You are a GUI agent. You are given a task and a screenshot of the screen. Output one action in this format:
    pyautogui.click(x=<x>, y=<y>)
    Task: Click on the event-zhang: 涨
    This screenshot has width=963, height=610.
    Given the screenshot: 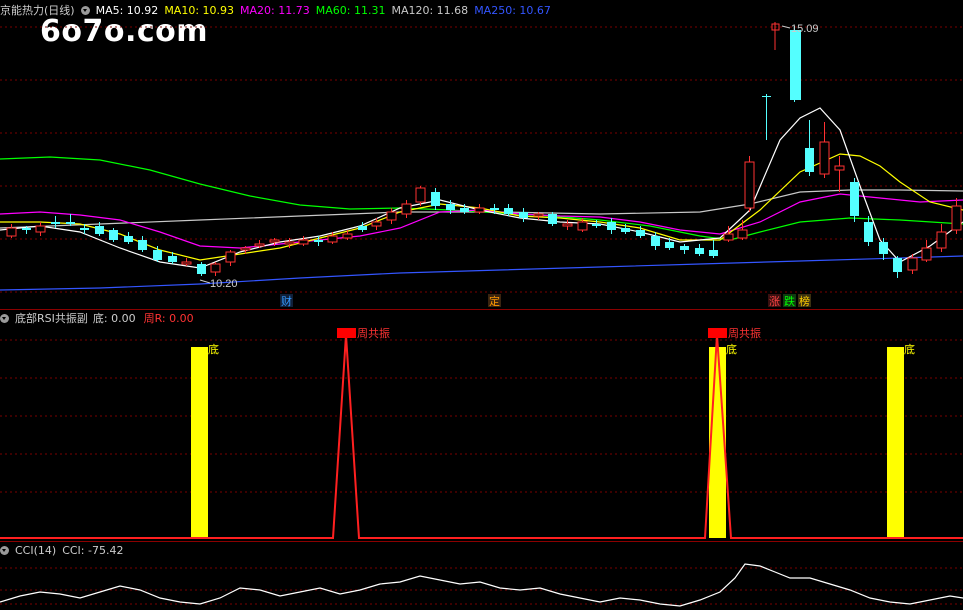 What is the action you would take?
    pyautogui.click(x=774, y=301)
    